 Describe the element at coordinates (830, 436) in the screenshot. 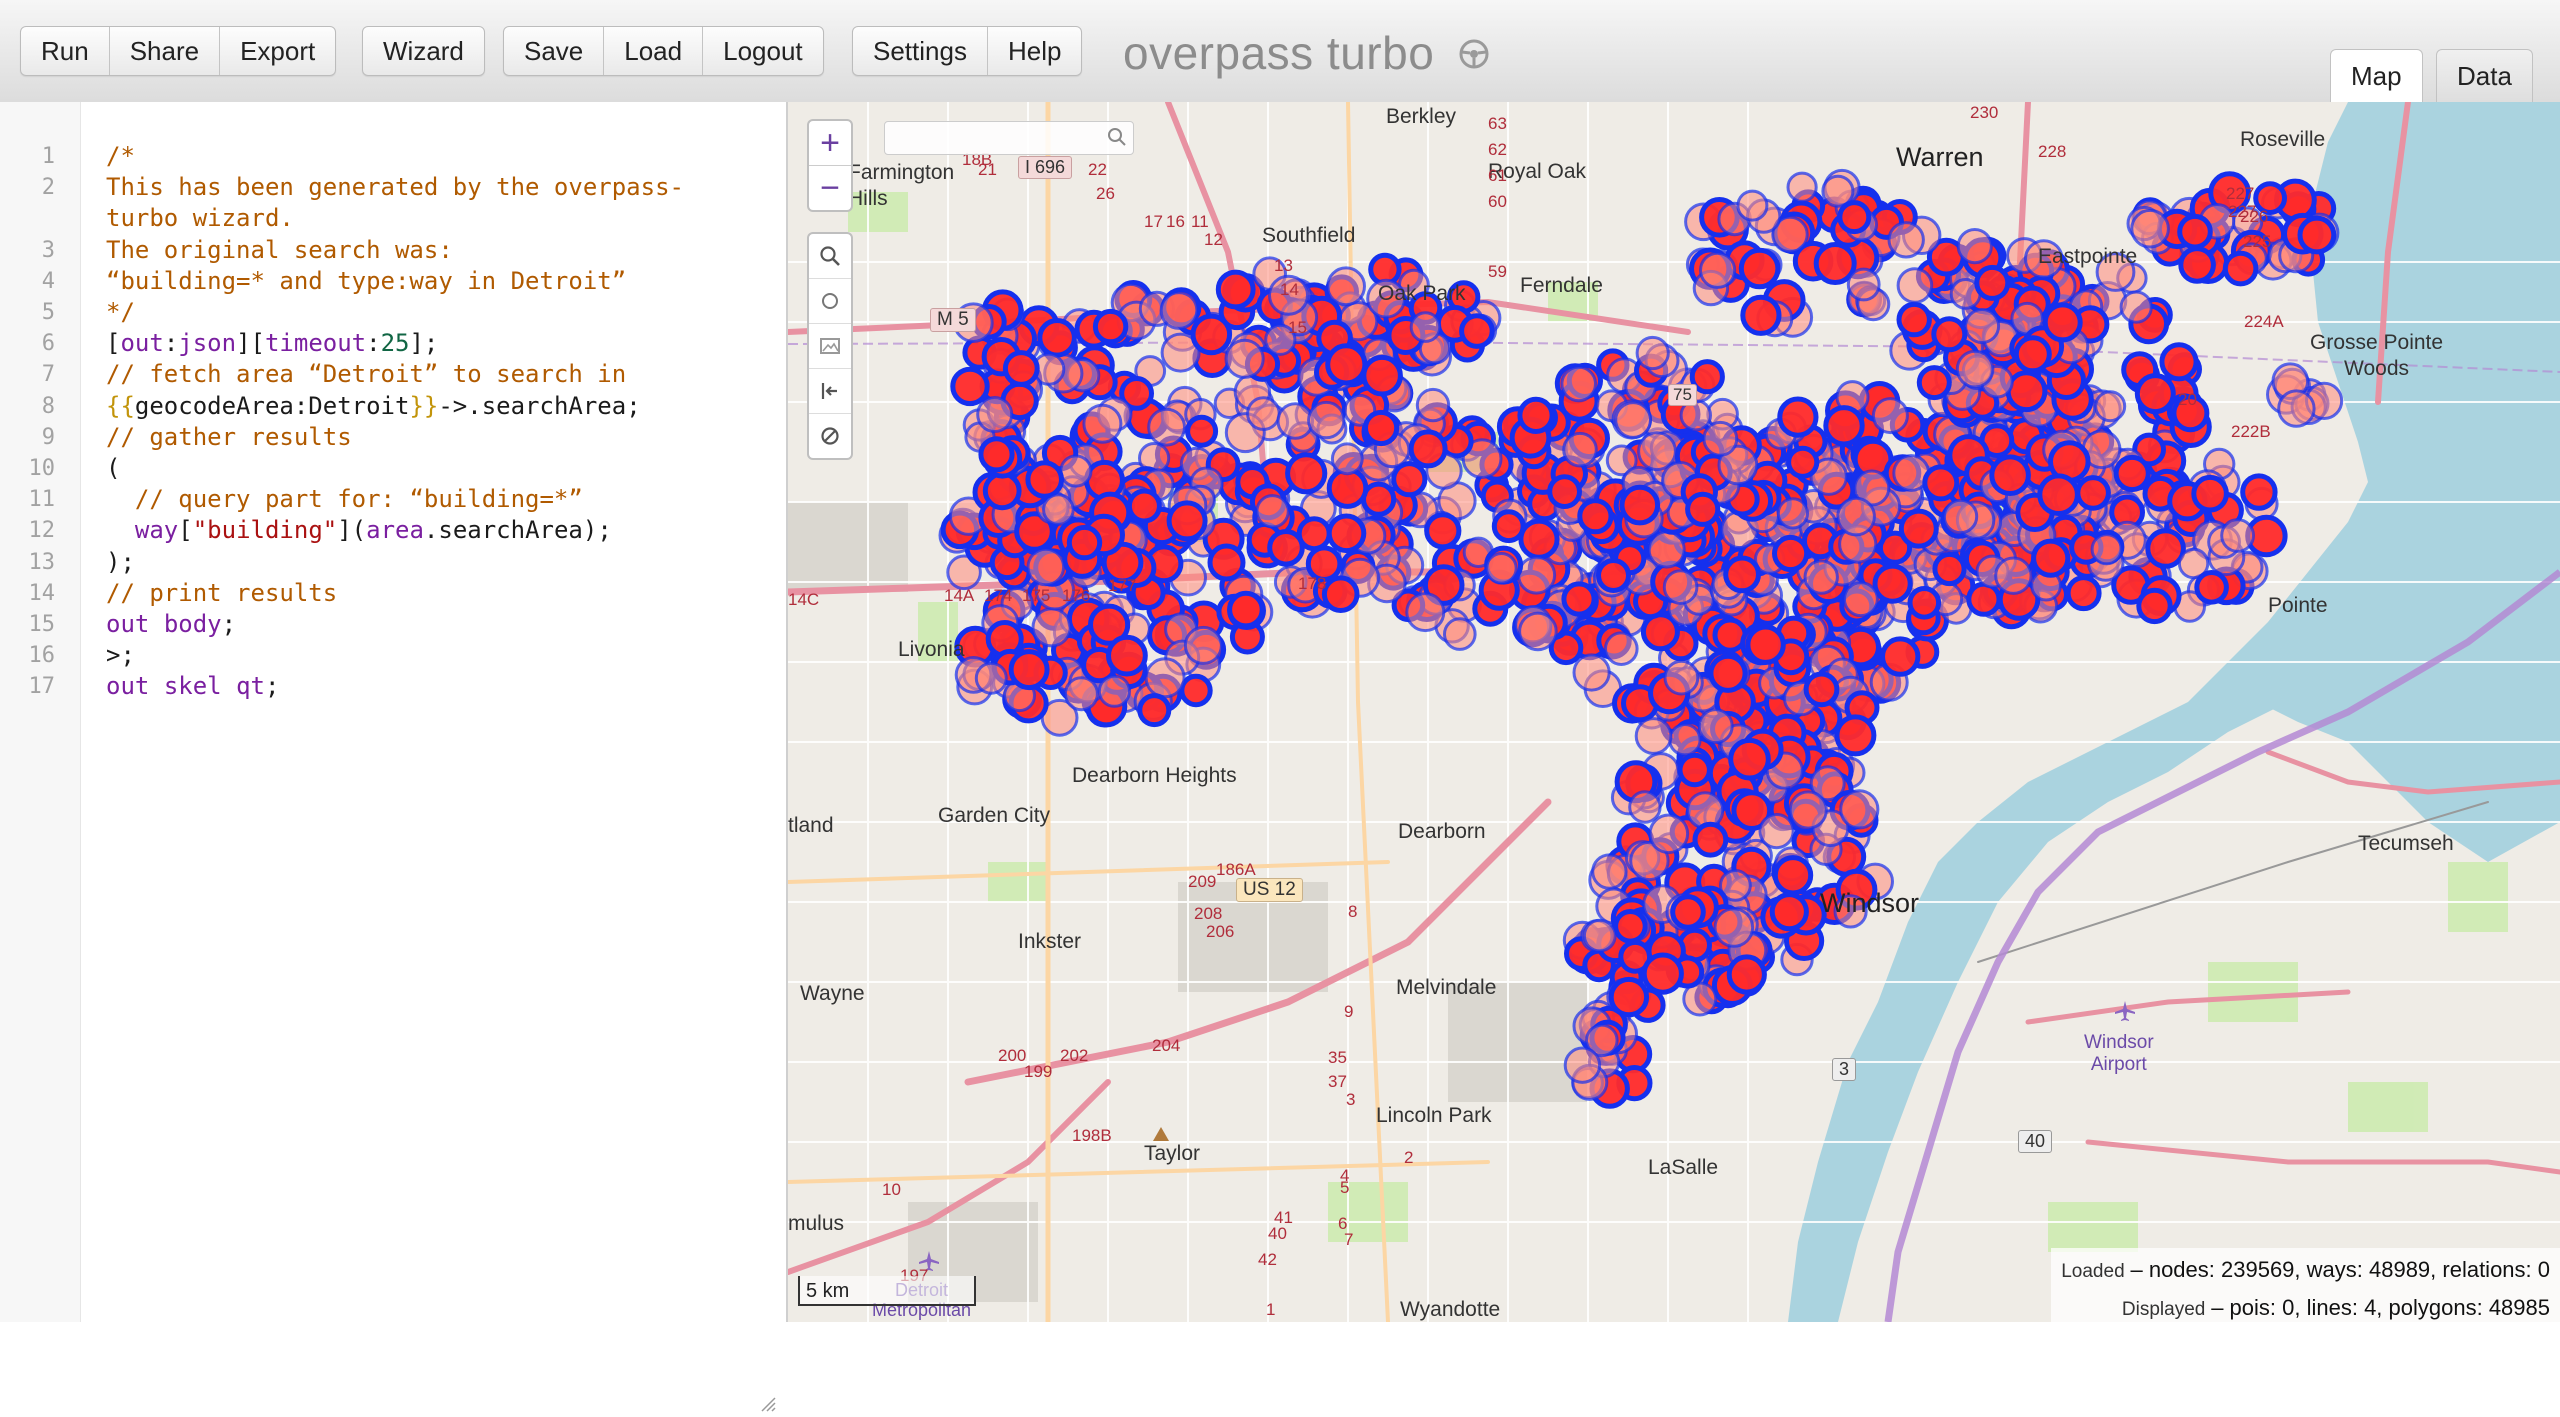

I see `clear-data-icon` at that location.